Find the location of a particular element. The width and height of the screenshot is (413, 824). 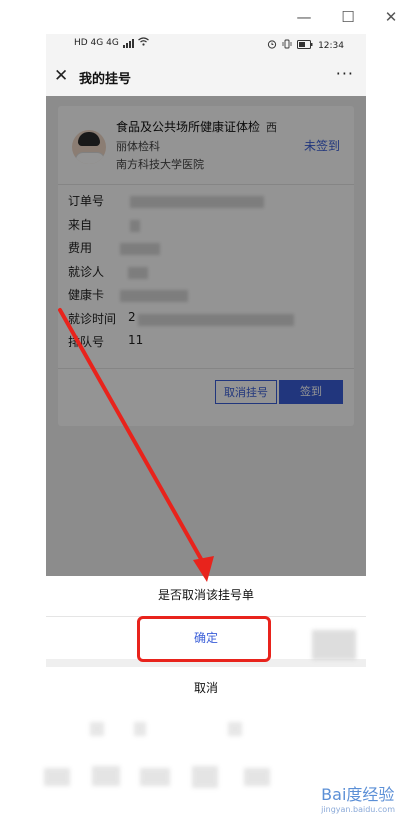

battery-icon is located at coordinates (305, 45).